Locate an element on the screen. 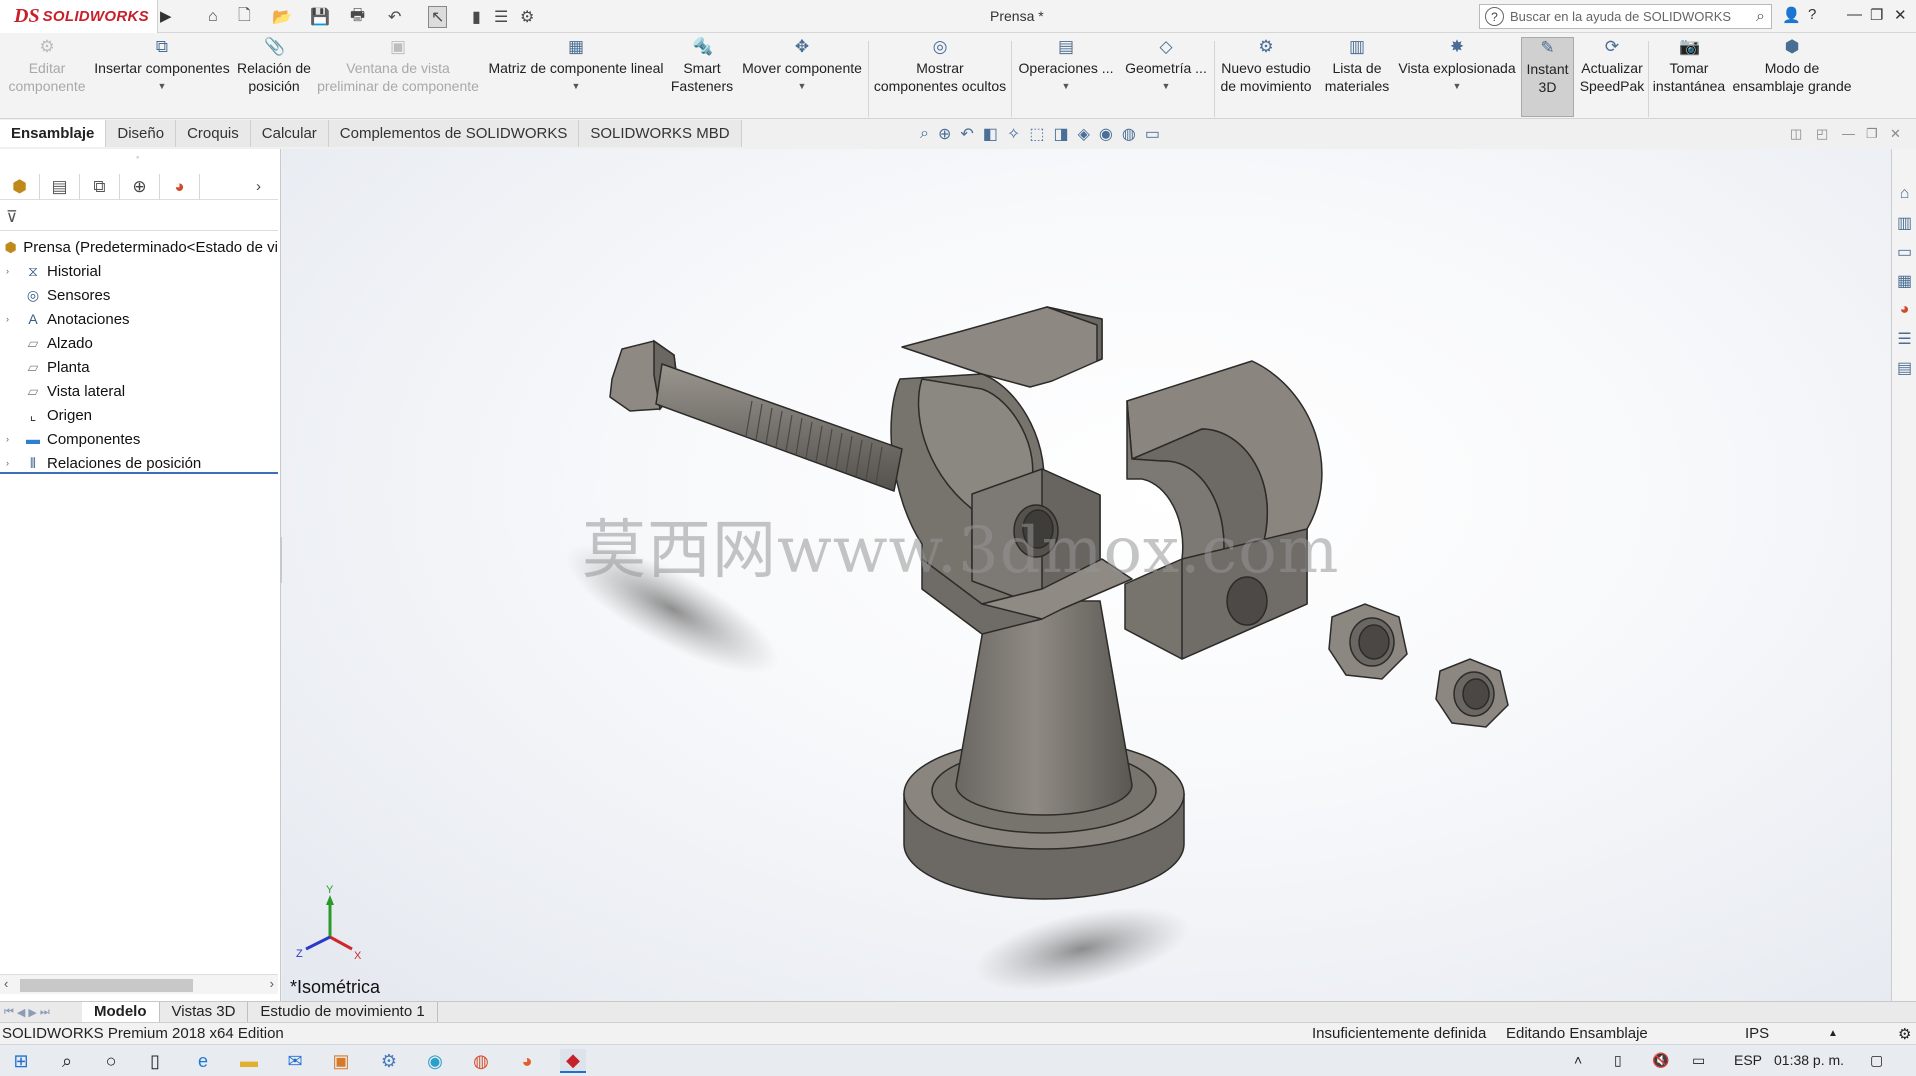 The image size is (1916, 1076). search-icon: ⌕ is located at coordinates (67, 1061).